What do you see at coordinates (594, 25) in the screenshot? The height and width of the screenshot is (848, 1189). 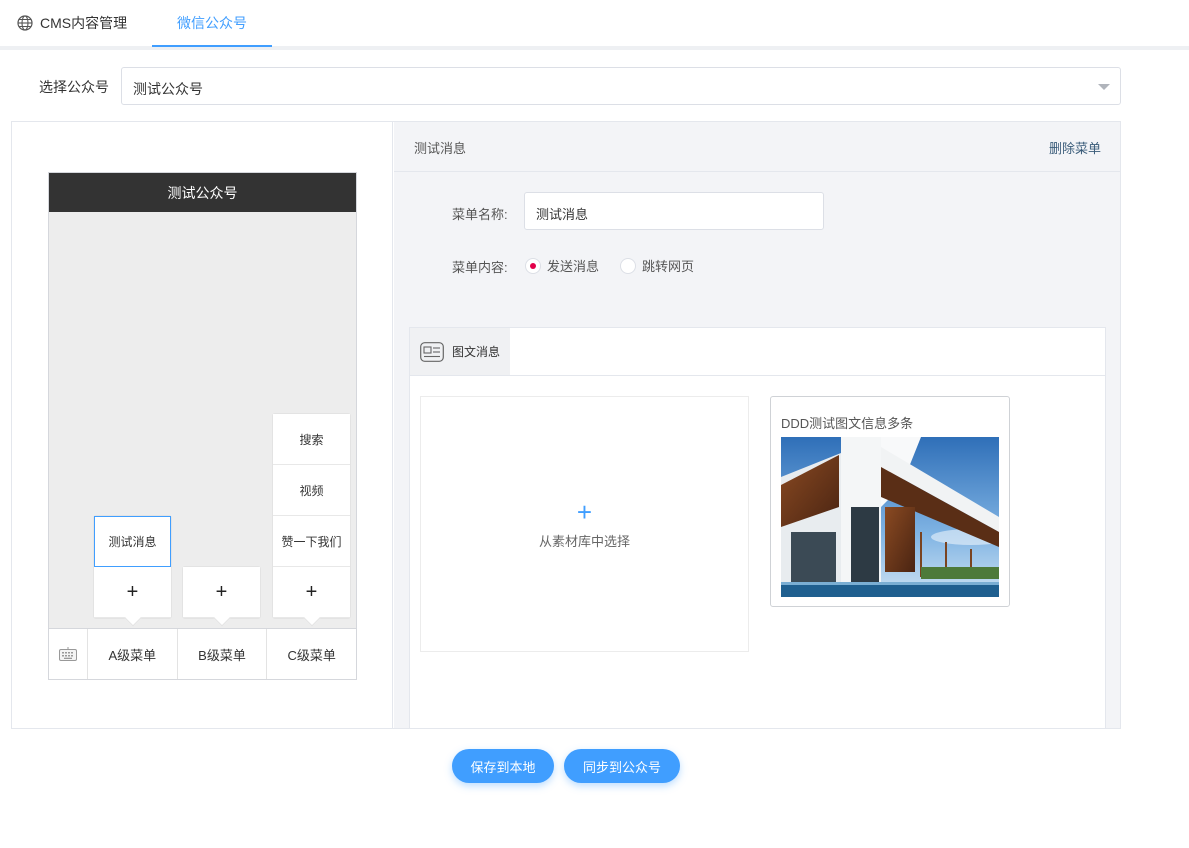 I see `top-tab-bar: CMS内容管理 微信公众号` at bounding box center [594, 25].